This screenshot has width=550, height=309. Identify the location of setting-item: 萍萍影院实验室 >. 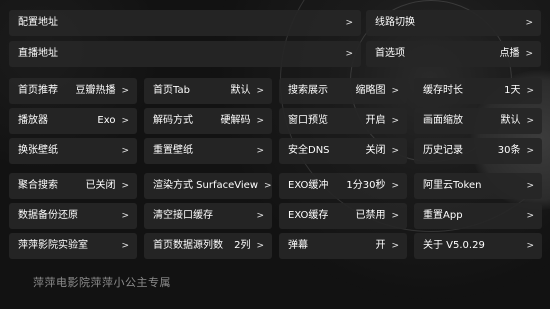
(73, 246).